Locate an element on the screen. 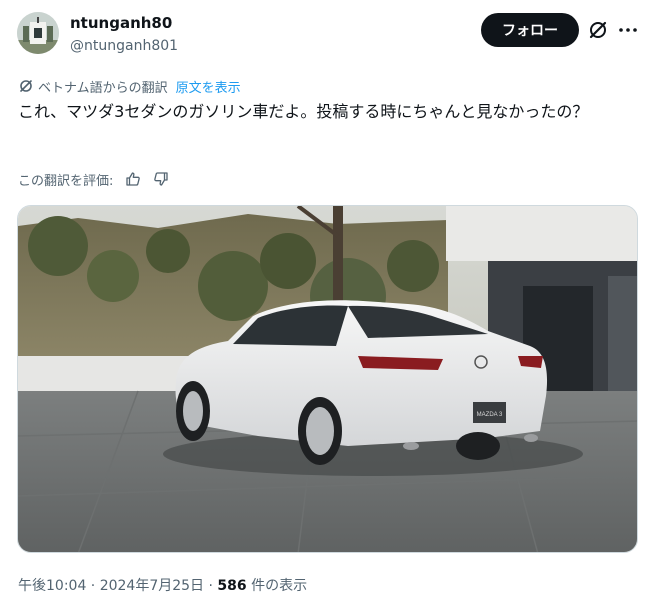 This screenshot has width=658, height=611. translation-source: ベトナム語からの翻訳 is located at coordinates (103, 88).